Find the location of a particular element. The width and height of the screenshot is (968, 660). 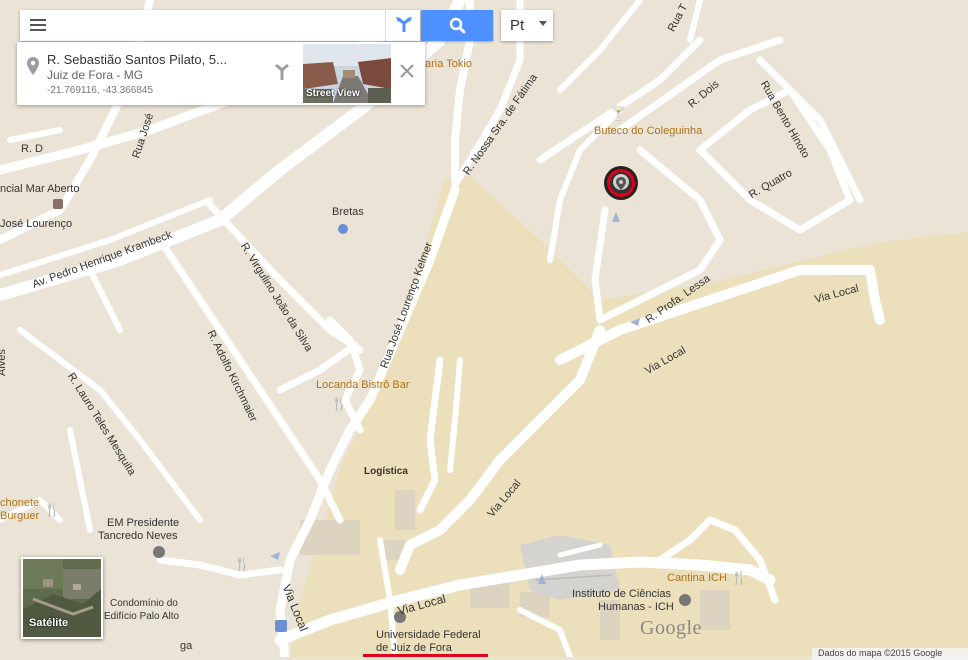

language-label: Pt is located at coordinates (517, 25).